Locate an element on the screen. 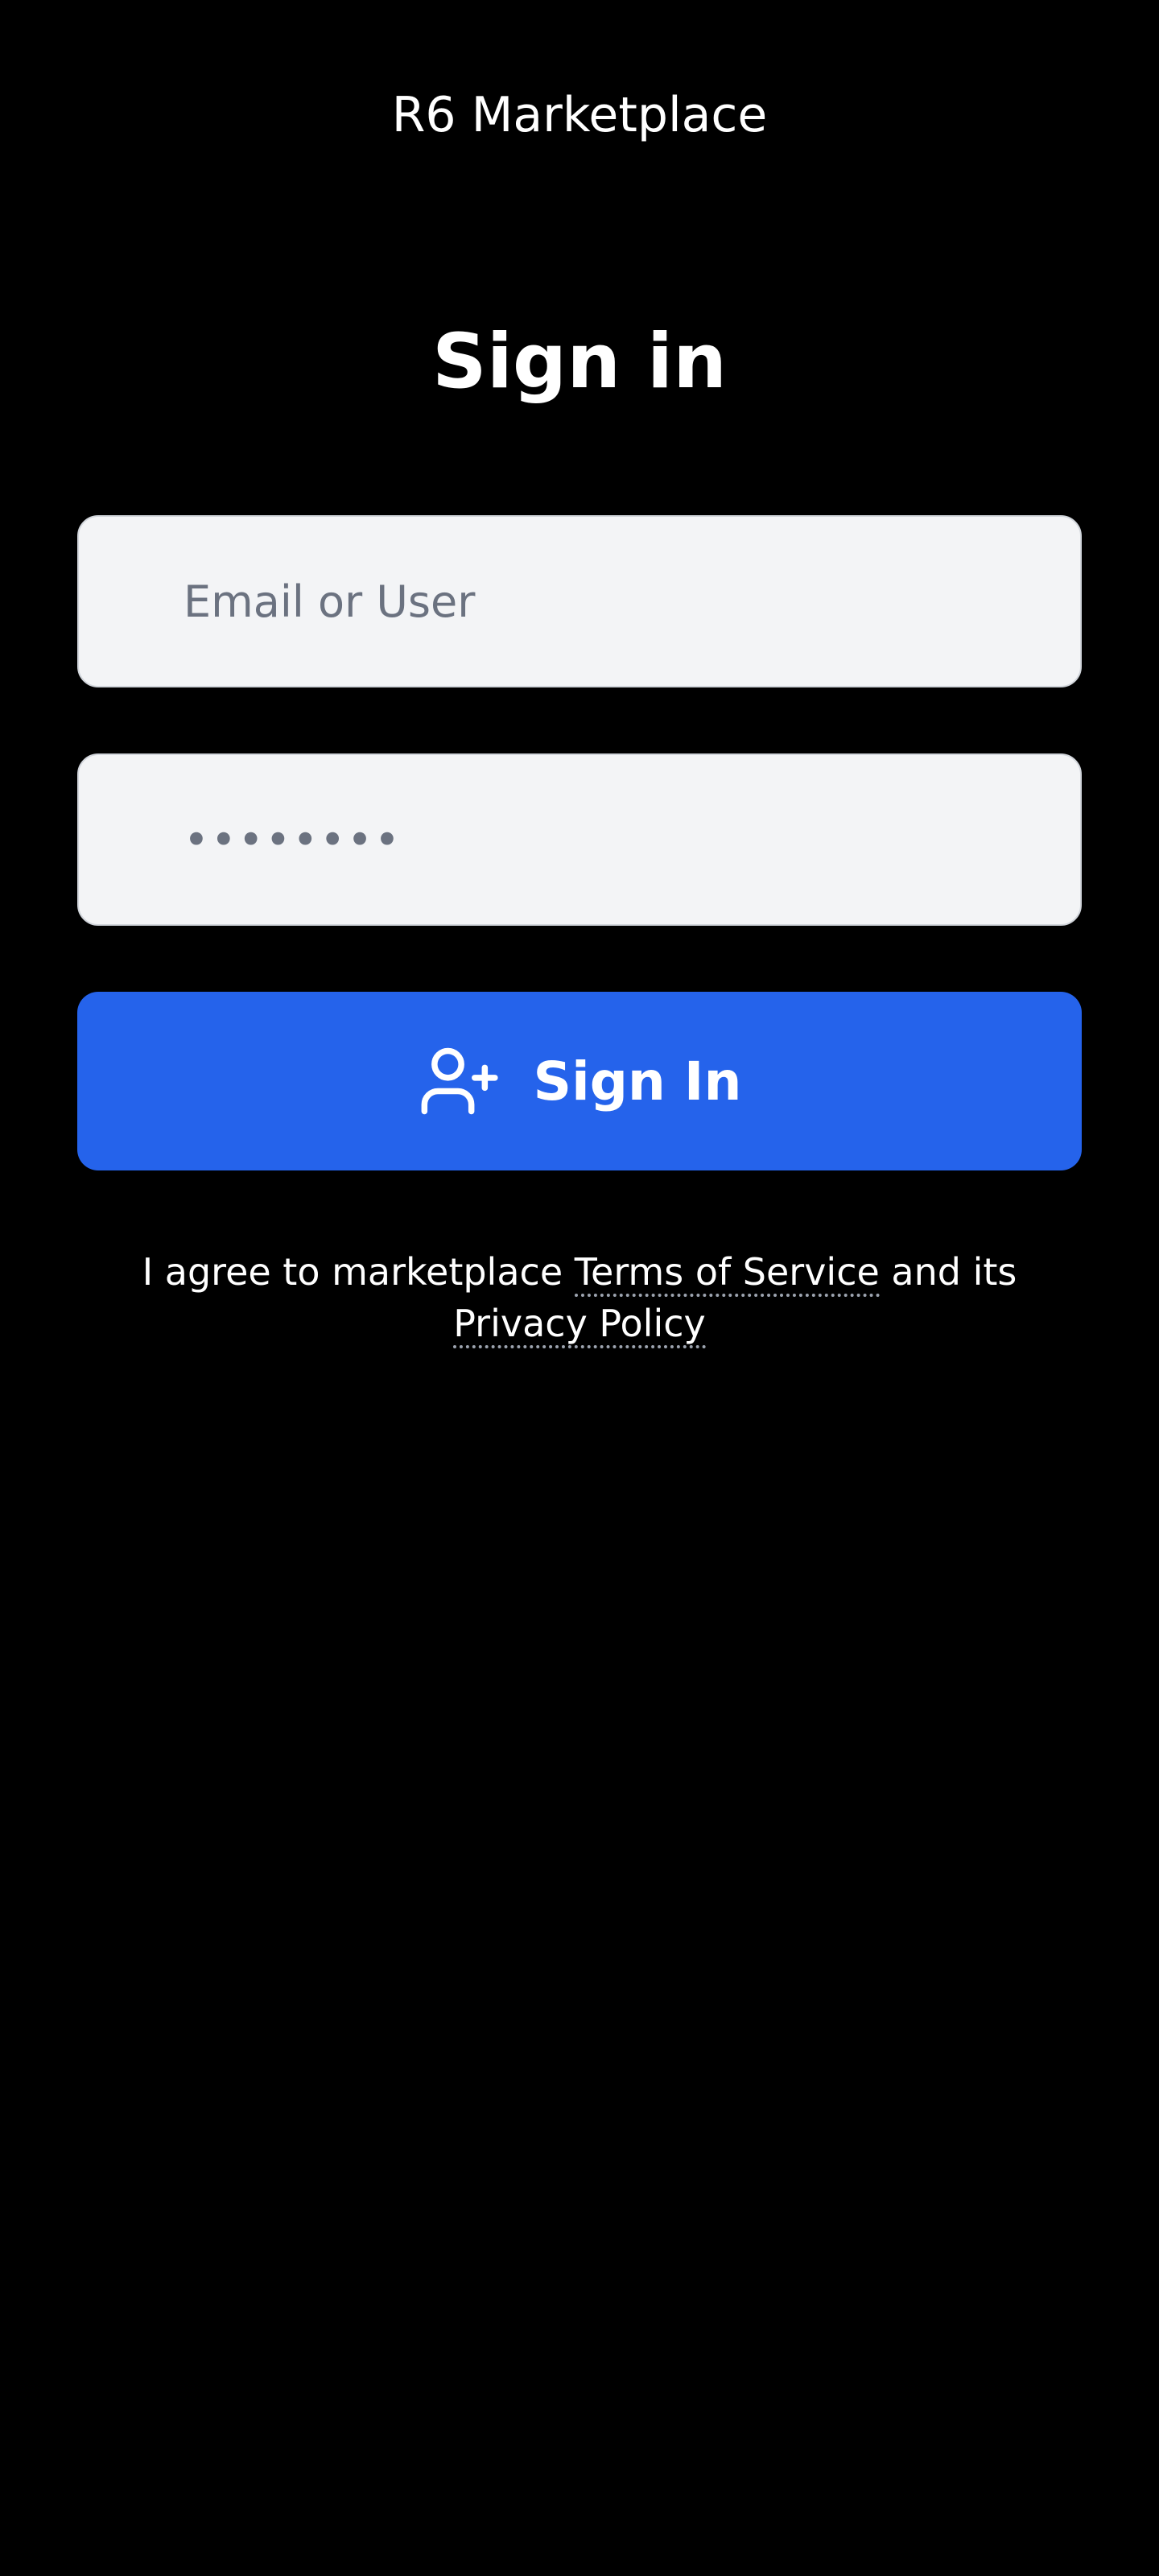 The image size is (1159, 2576). privacy-policy-link: Privacy Policy is located at coordinates (579, 1325).